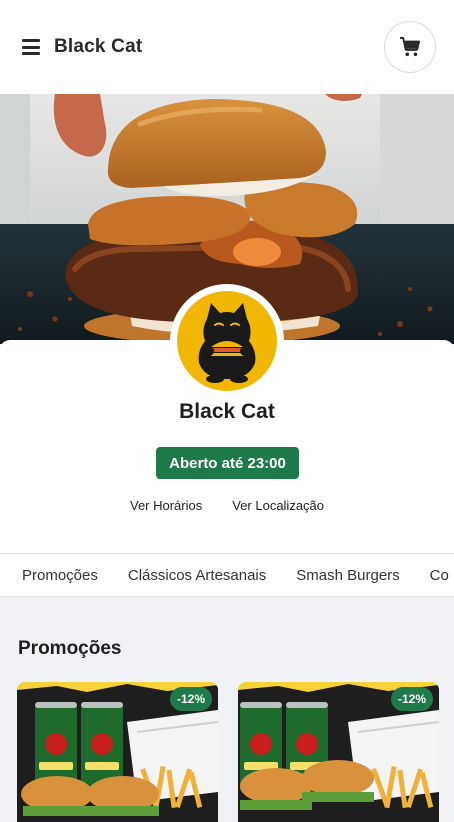 Image resolution: width=454 pixels, height=822 pixels. What do you see at coordinates (197, 575) in the screenshot?
I see `tab-classicos-artesanais: Clássicos Artesanais` at bounding box center [197, 575].